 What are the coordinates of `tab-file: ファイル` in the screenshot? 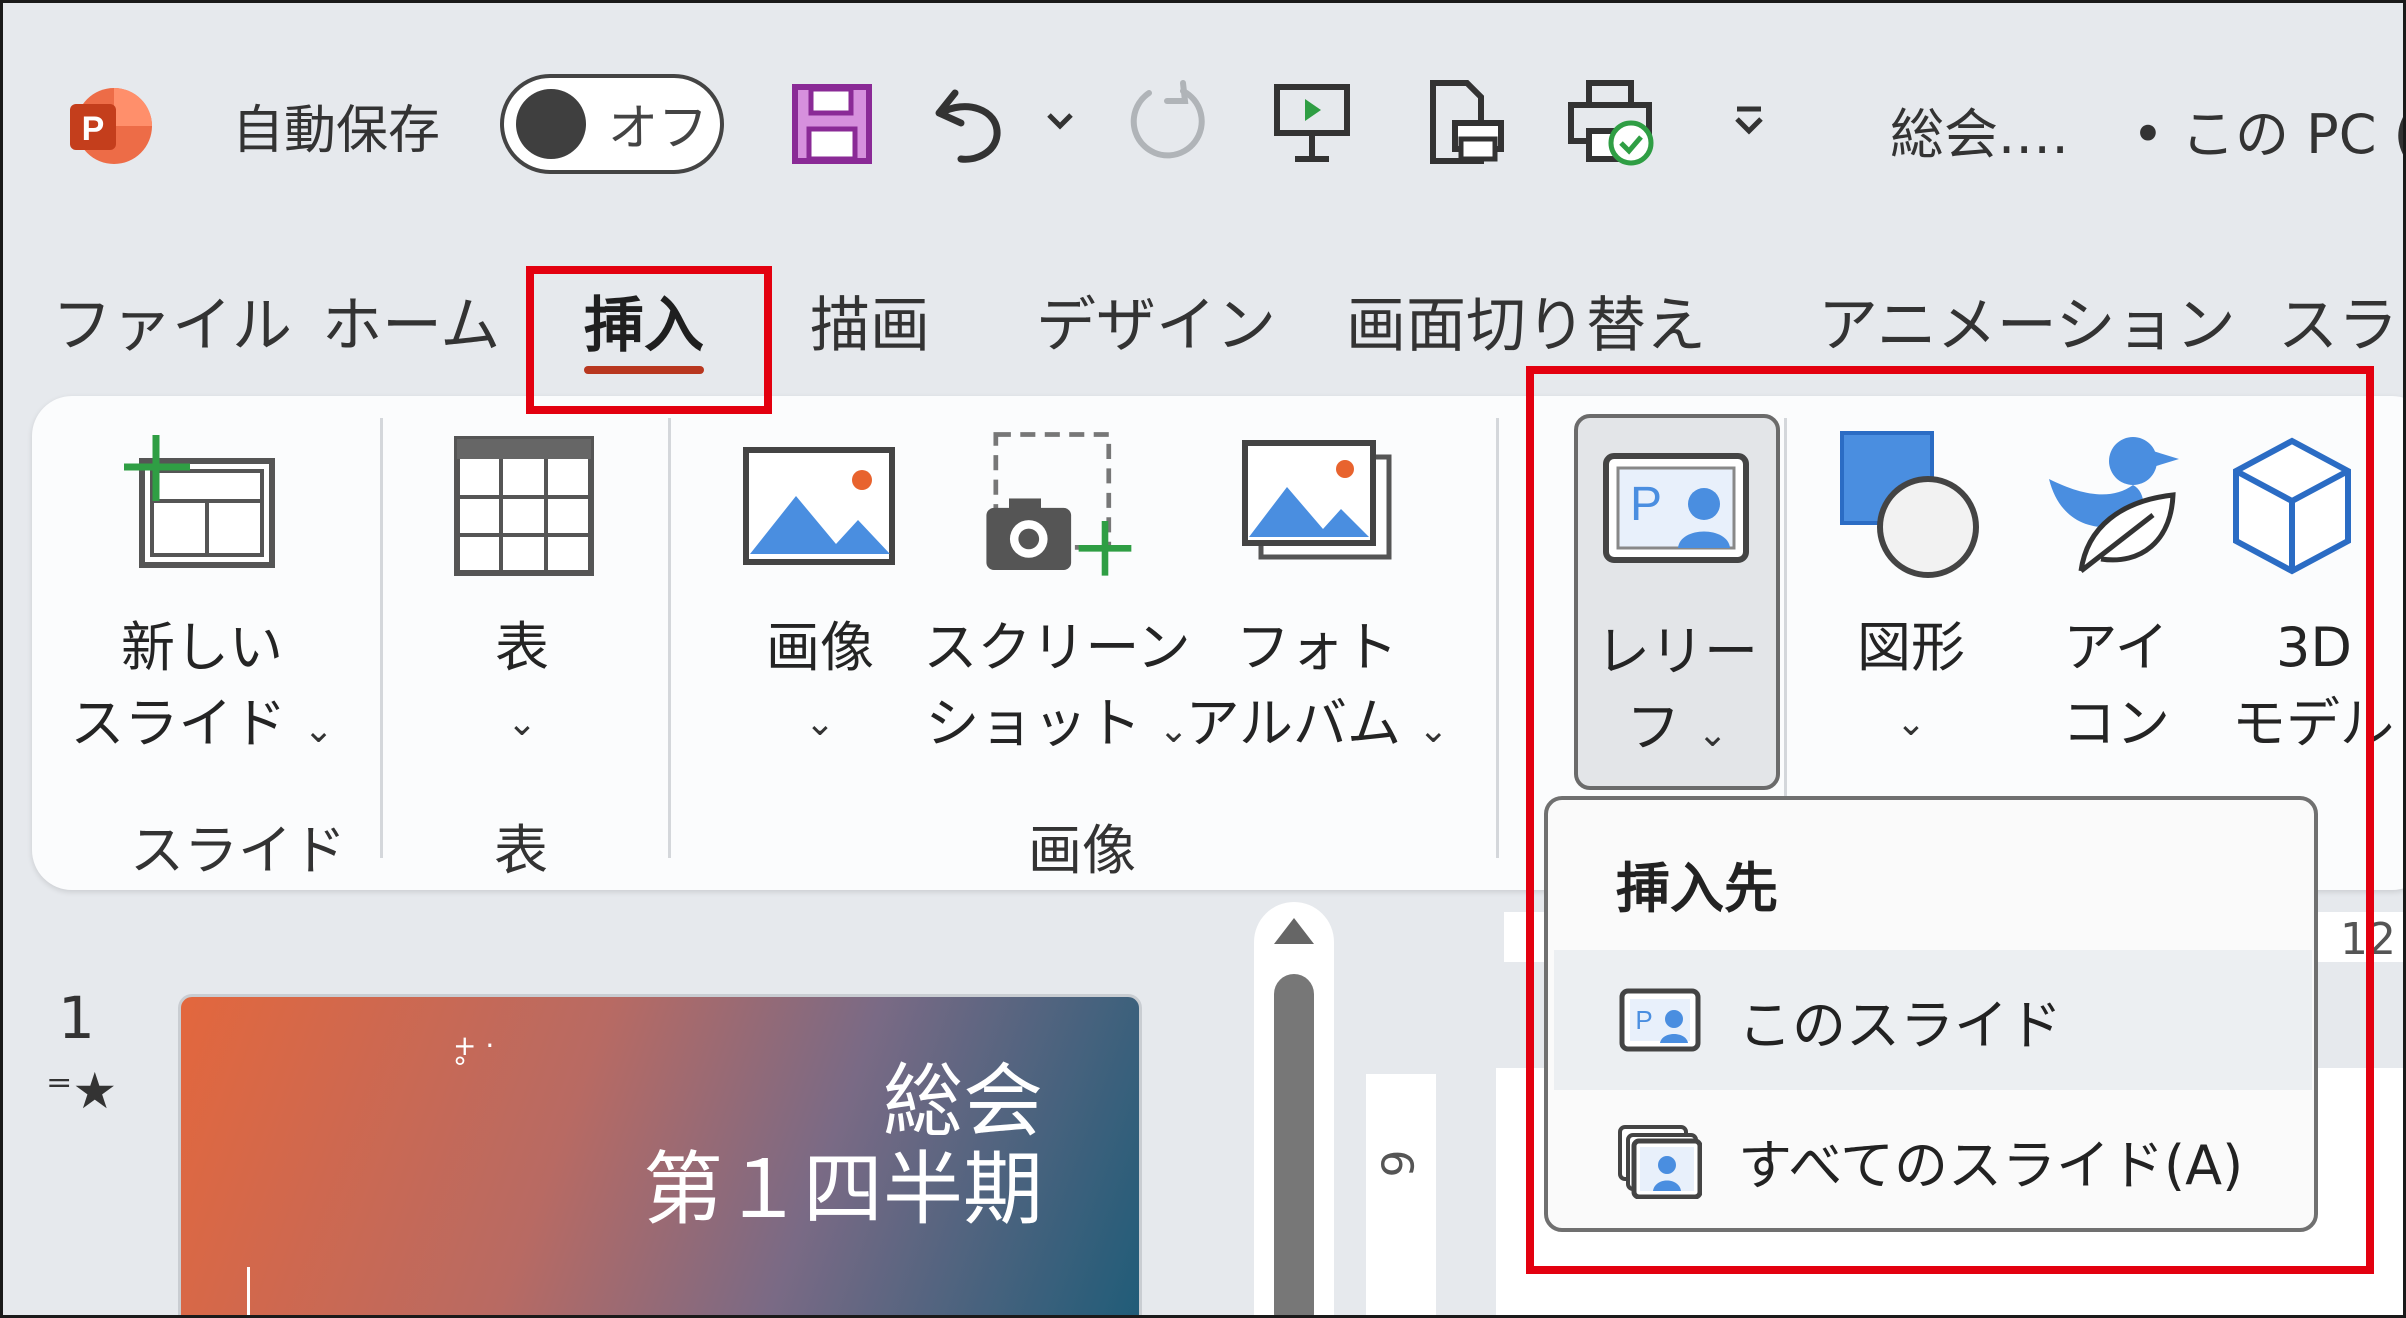 It's located at (172, 320).